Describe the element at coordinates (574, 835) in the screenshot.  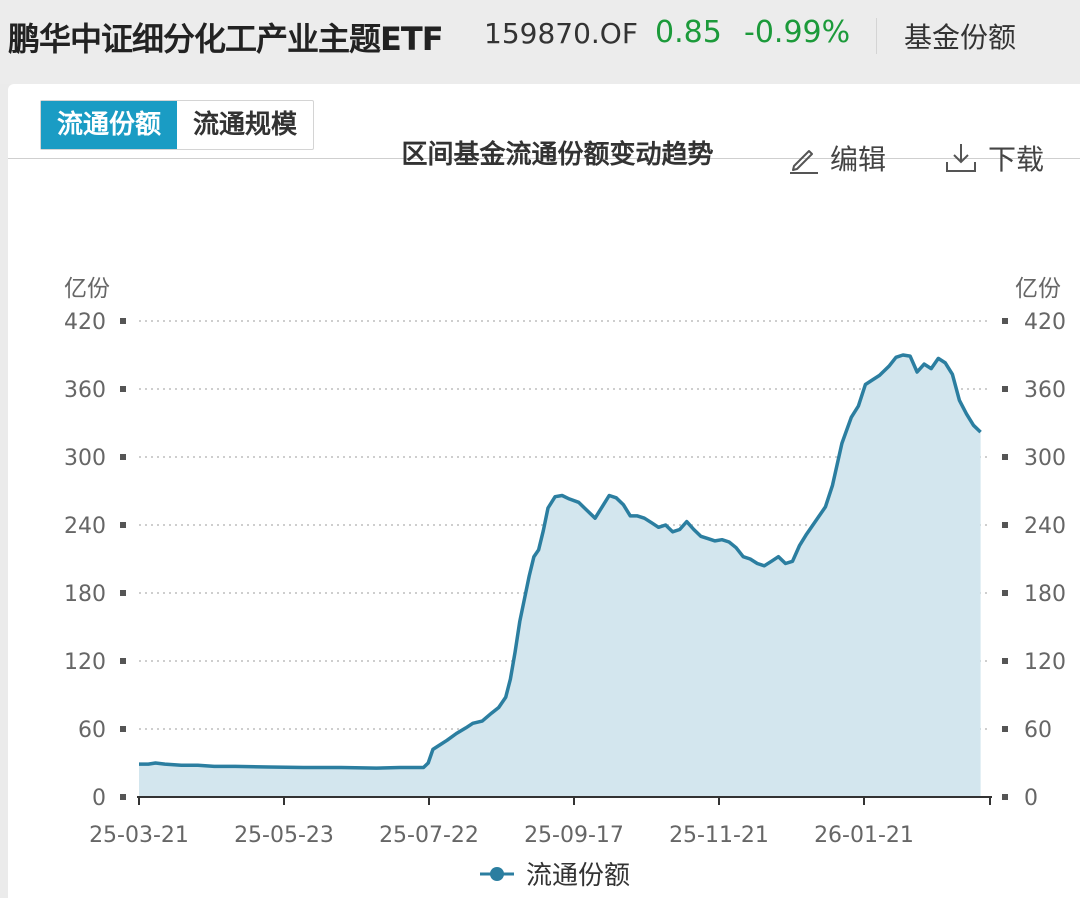
I see `x-tick-label: 25-09-17` at that location.